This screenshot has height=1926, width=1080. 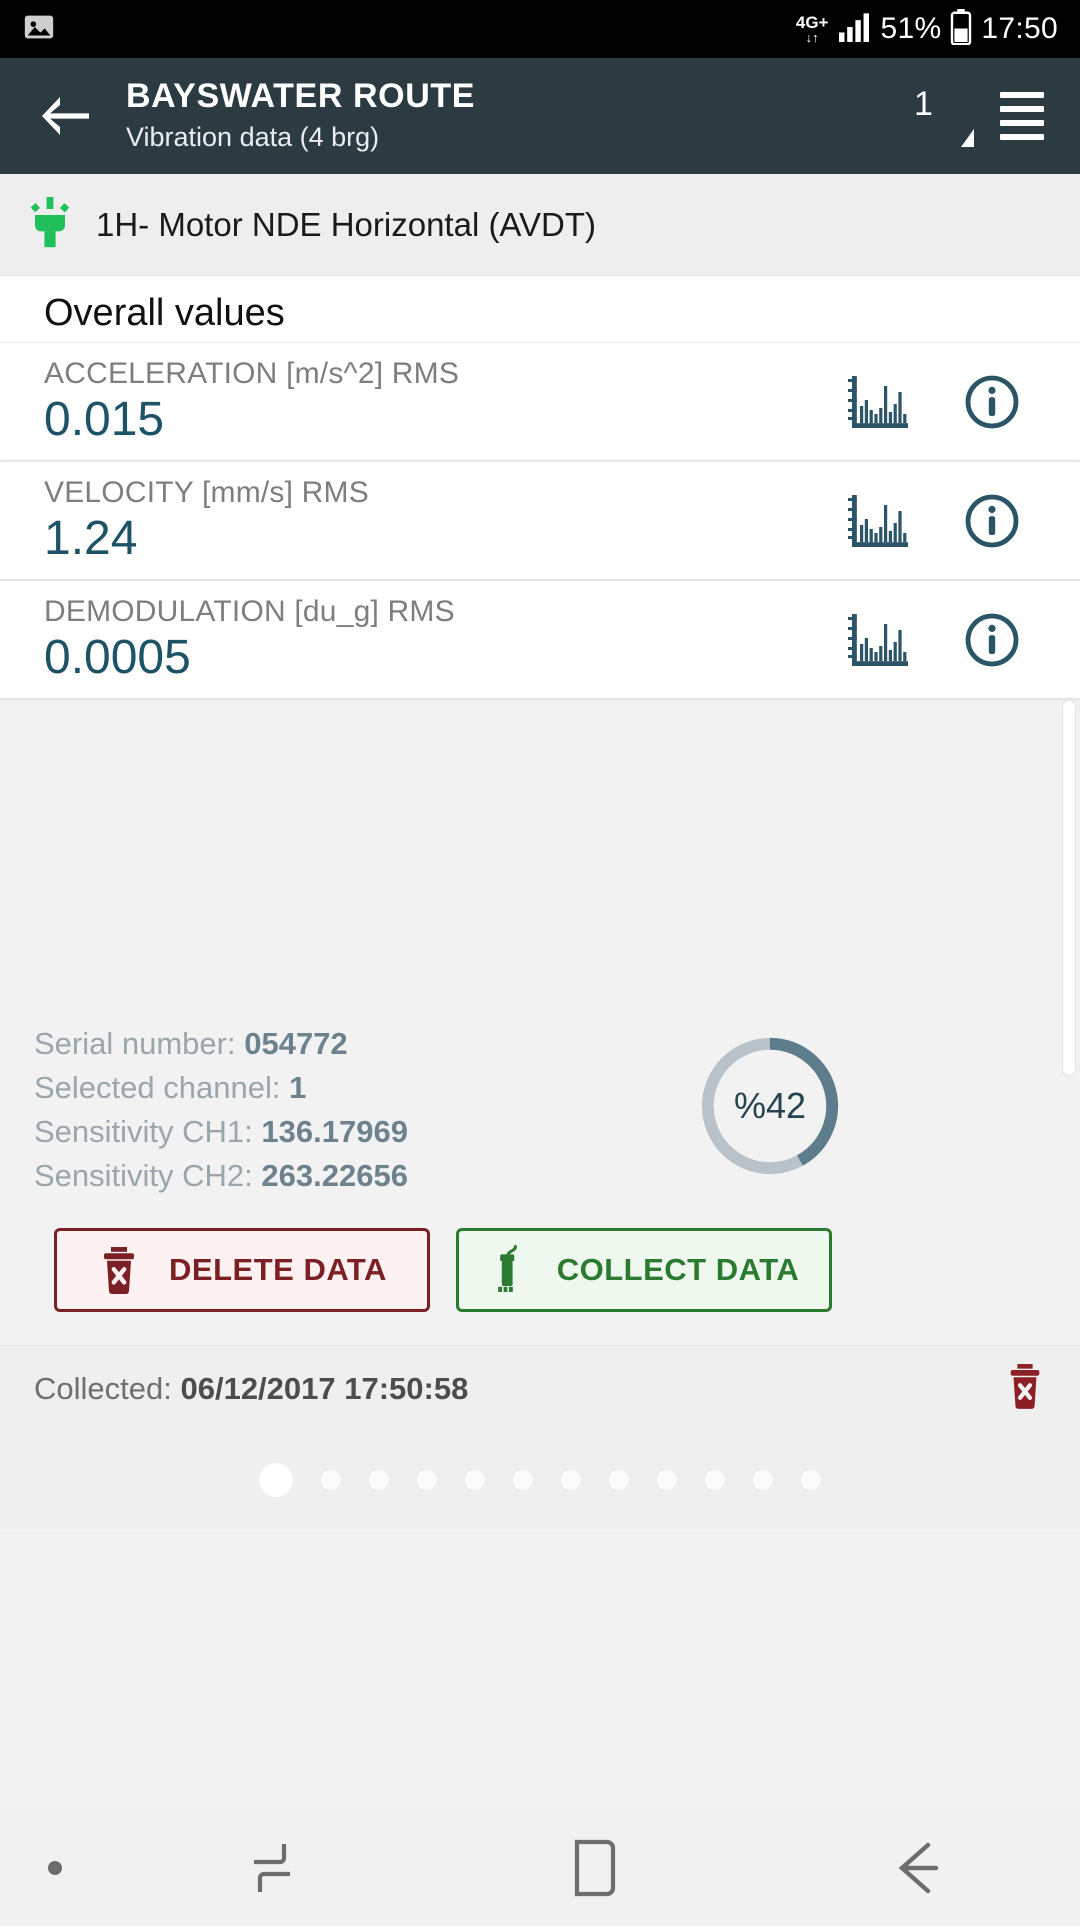 I want to click on nav-dot-slot, so click(x=55, y=1868).